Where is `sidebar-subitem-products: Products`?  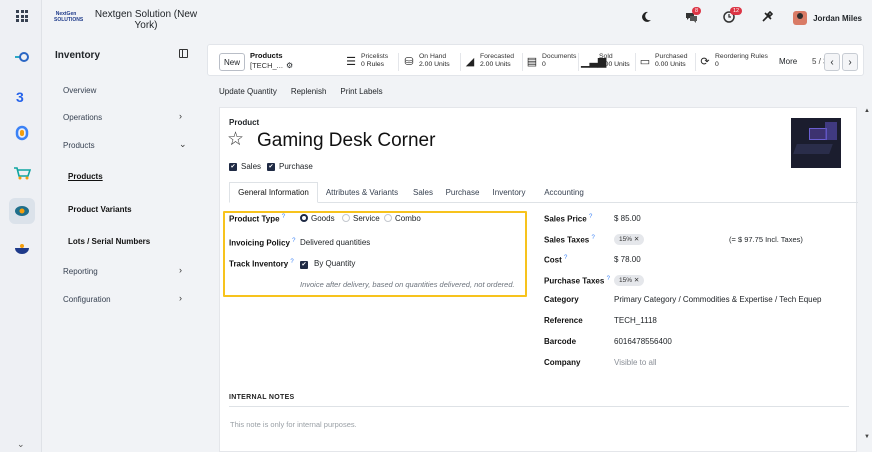
sidebar-subitem-products: Products is located at coordinates (85, 176).